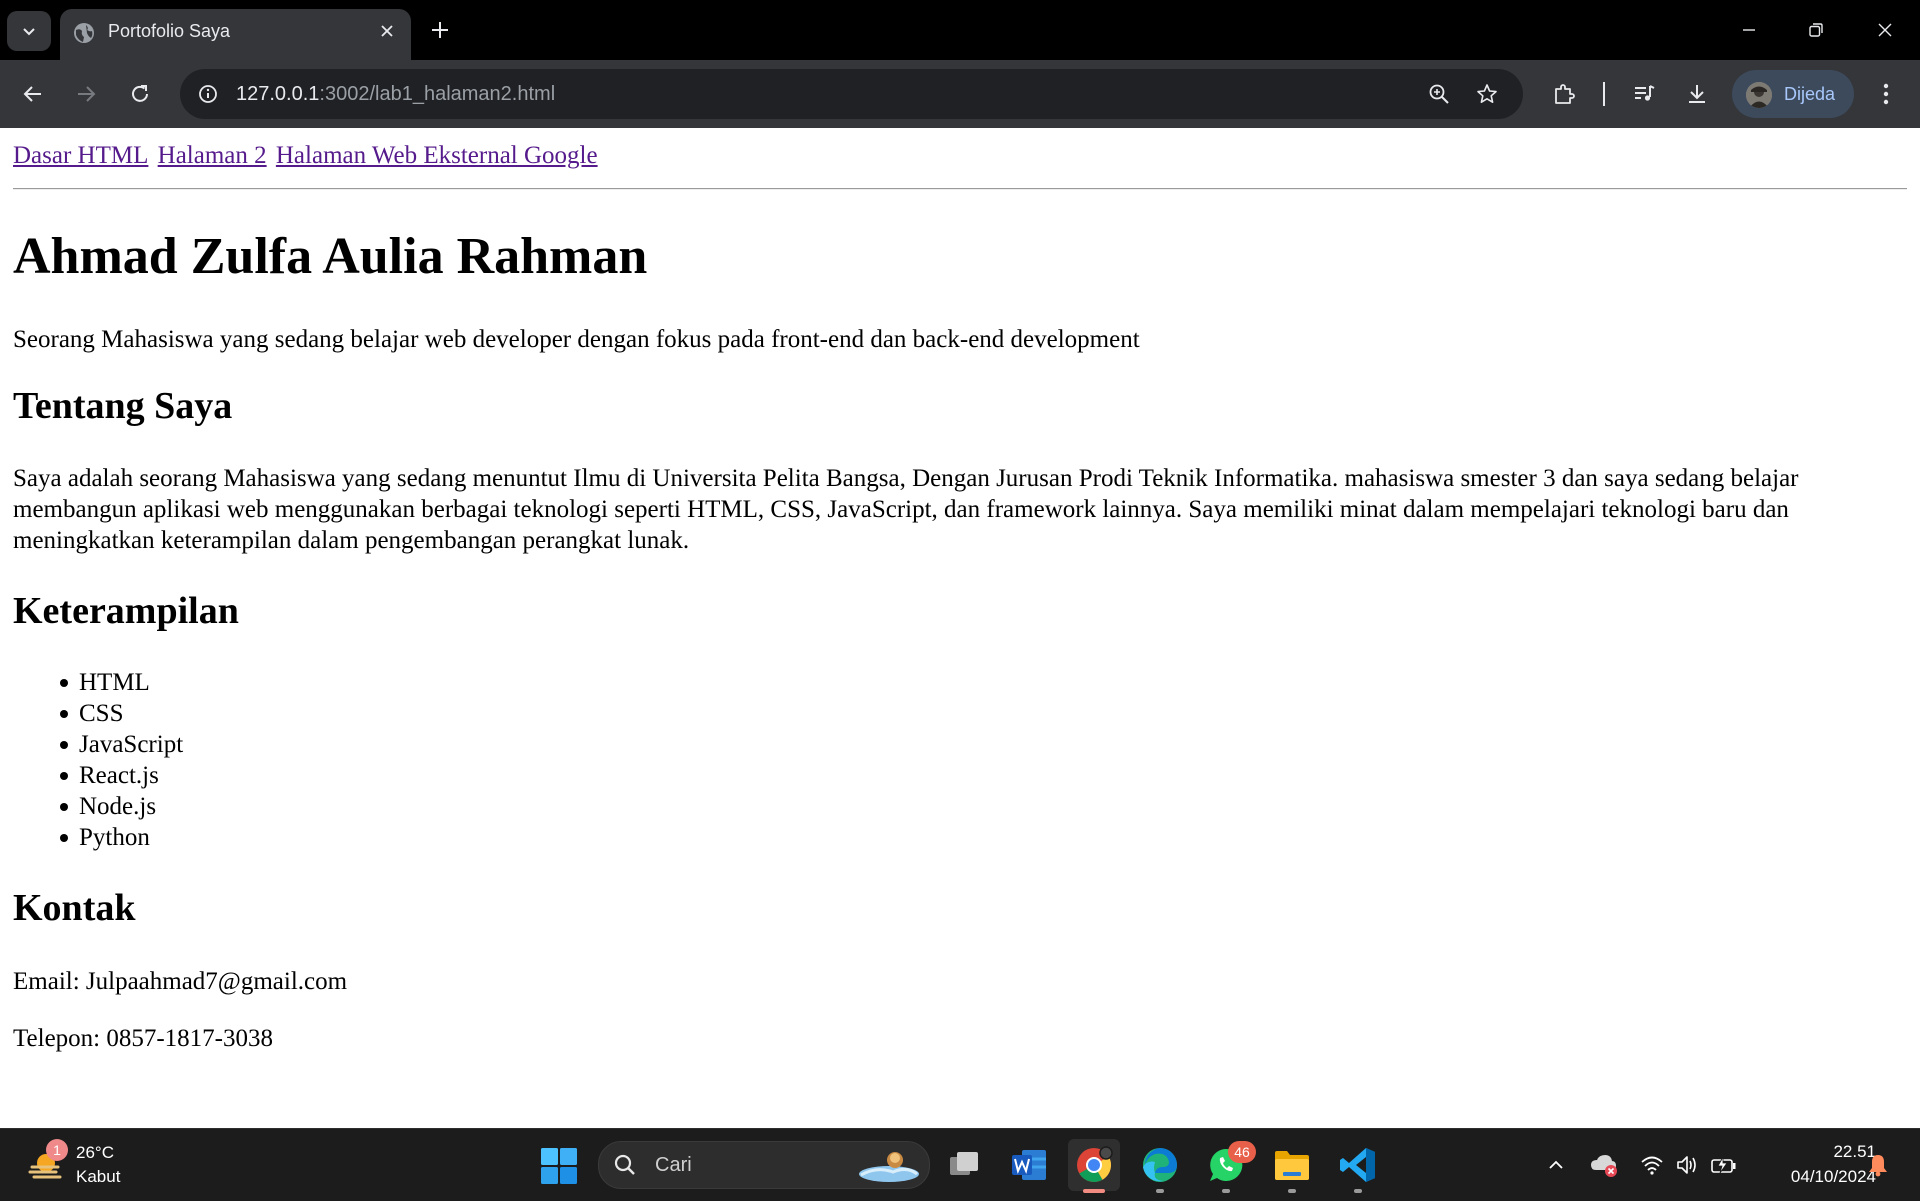  Describe the element at coordinates (278, 94) in the screenshot. I see `url-host: 127.0.0.1` at that location.